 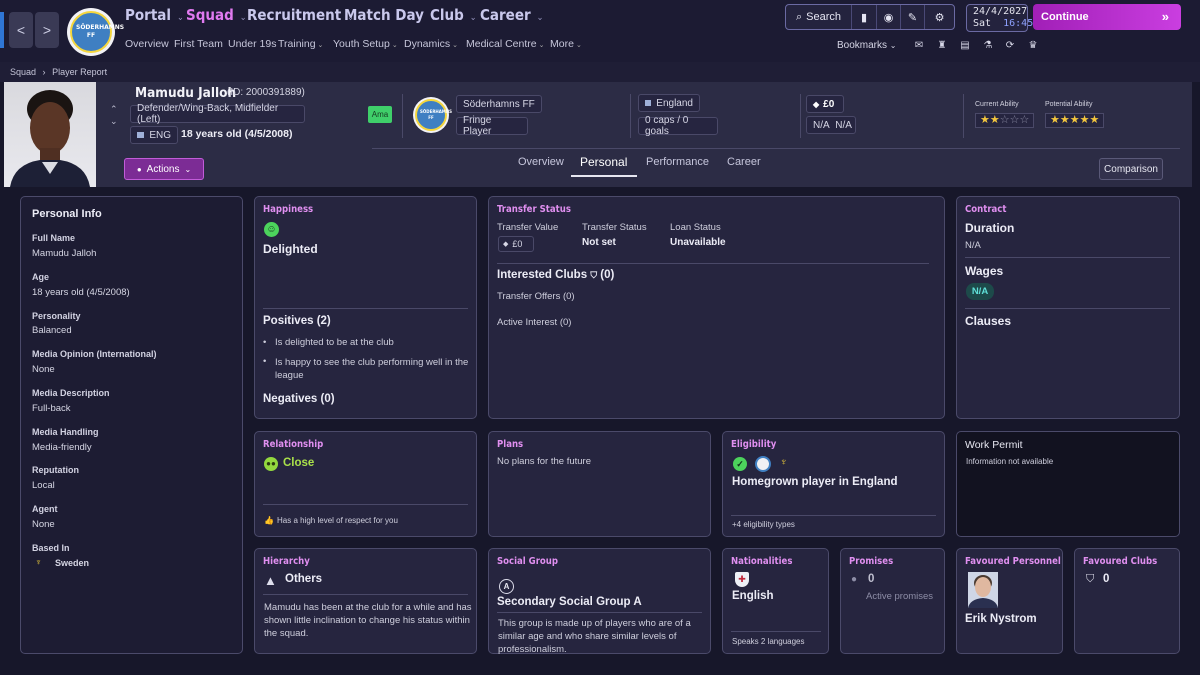 What do you see at coordinates (534, 322) in the screenshot?
I see `active-interest: Active Interest (0)` at bounding box center [534, 322].